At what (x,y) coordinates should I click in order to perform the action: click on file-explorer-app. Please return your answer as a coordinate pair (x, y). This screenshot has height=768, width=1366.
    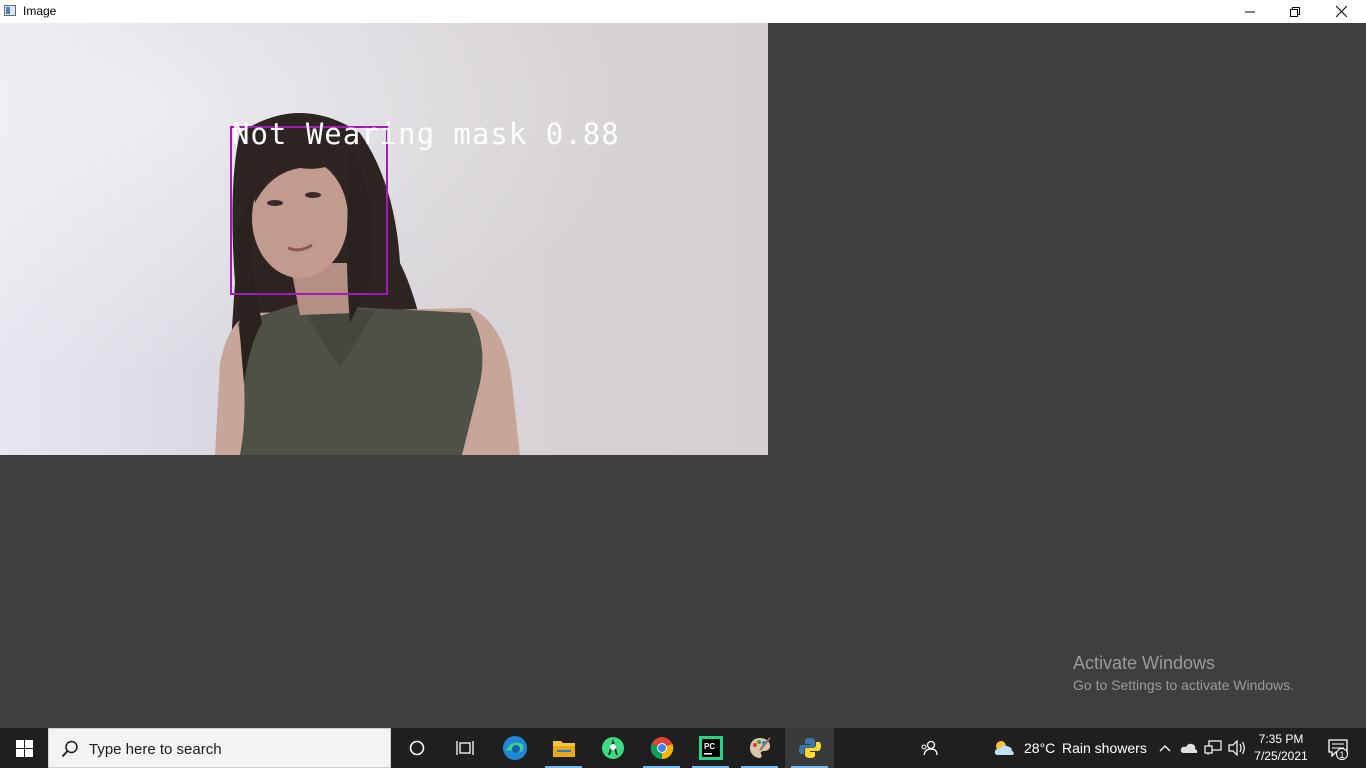
    Looking at the image, I should click on (563, 748).